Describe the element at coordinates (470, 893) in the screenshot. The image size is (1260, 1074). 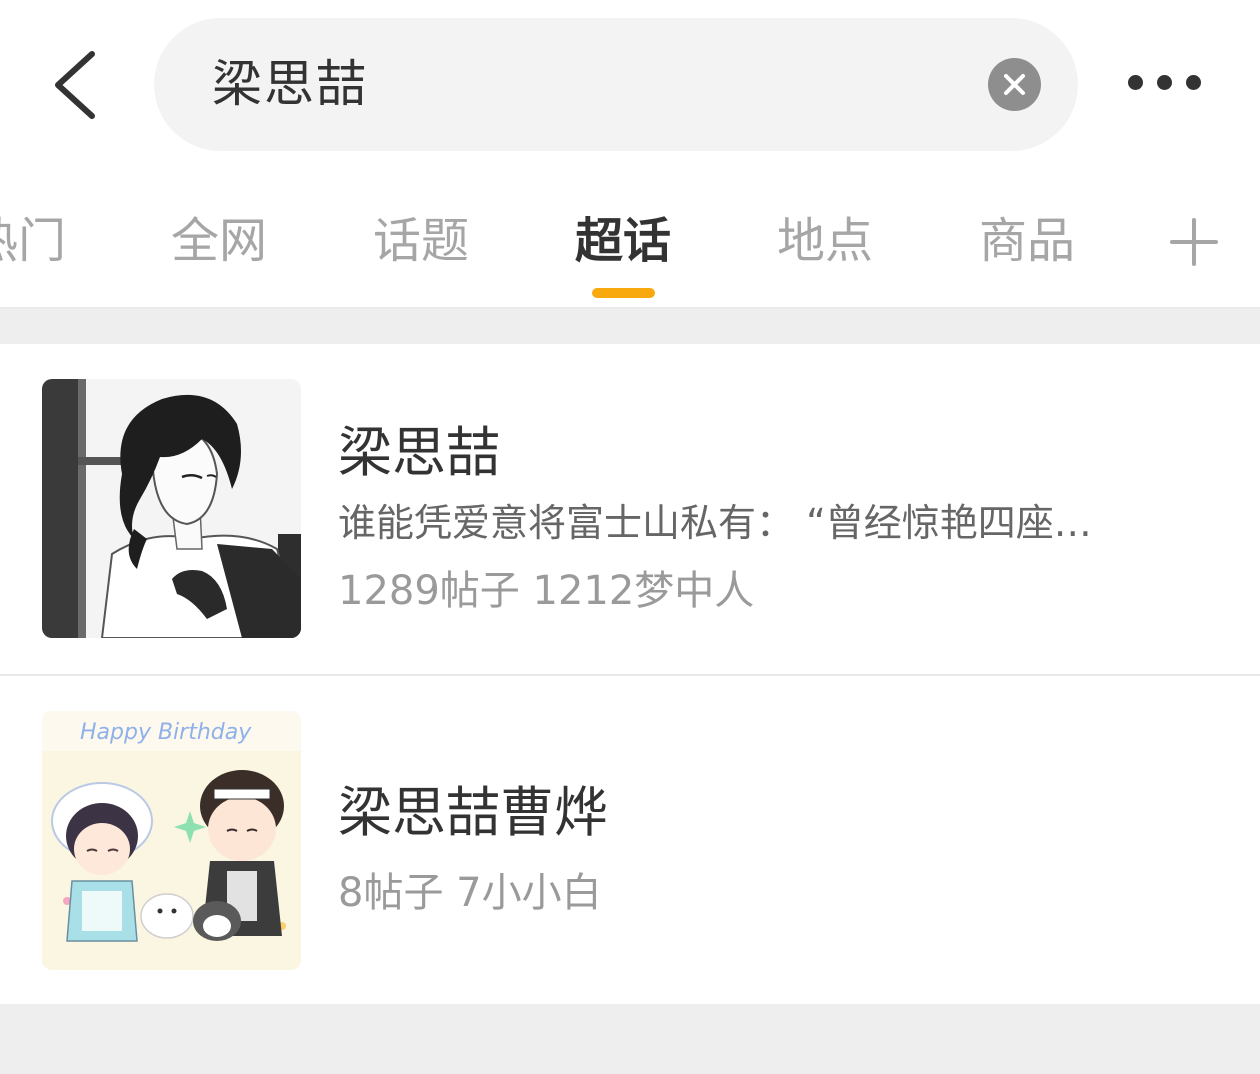
I see `result-stats: 8帖子 7小小白` at that location.